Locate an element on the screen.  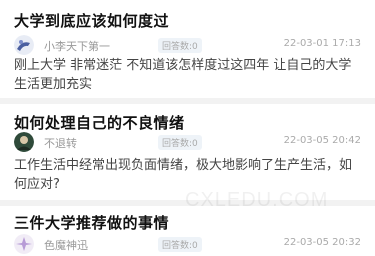
post-title: 大学到底应该如何度过 is located at coordinates (91, 20).